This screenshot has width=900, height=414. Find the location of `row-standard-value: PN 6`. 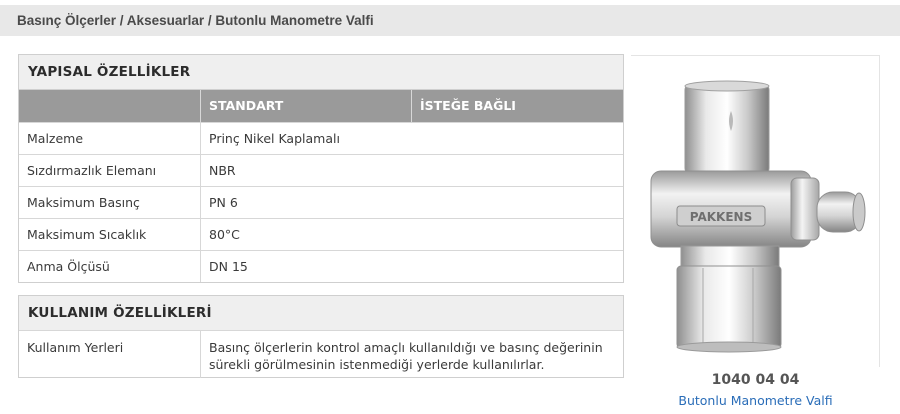

row-standard-value: PN 6 is located at coordinates (411, 202).